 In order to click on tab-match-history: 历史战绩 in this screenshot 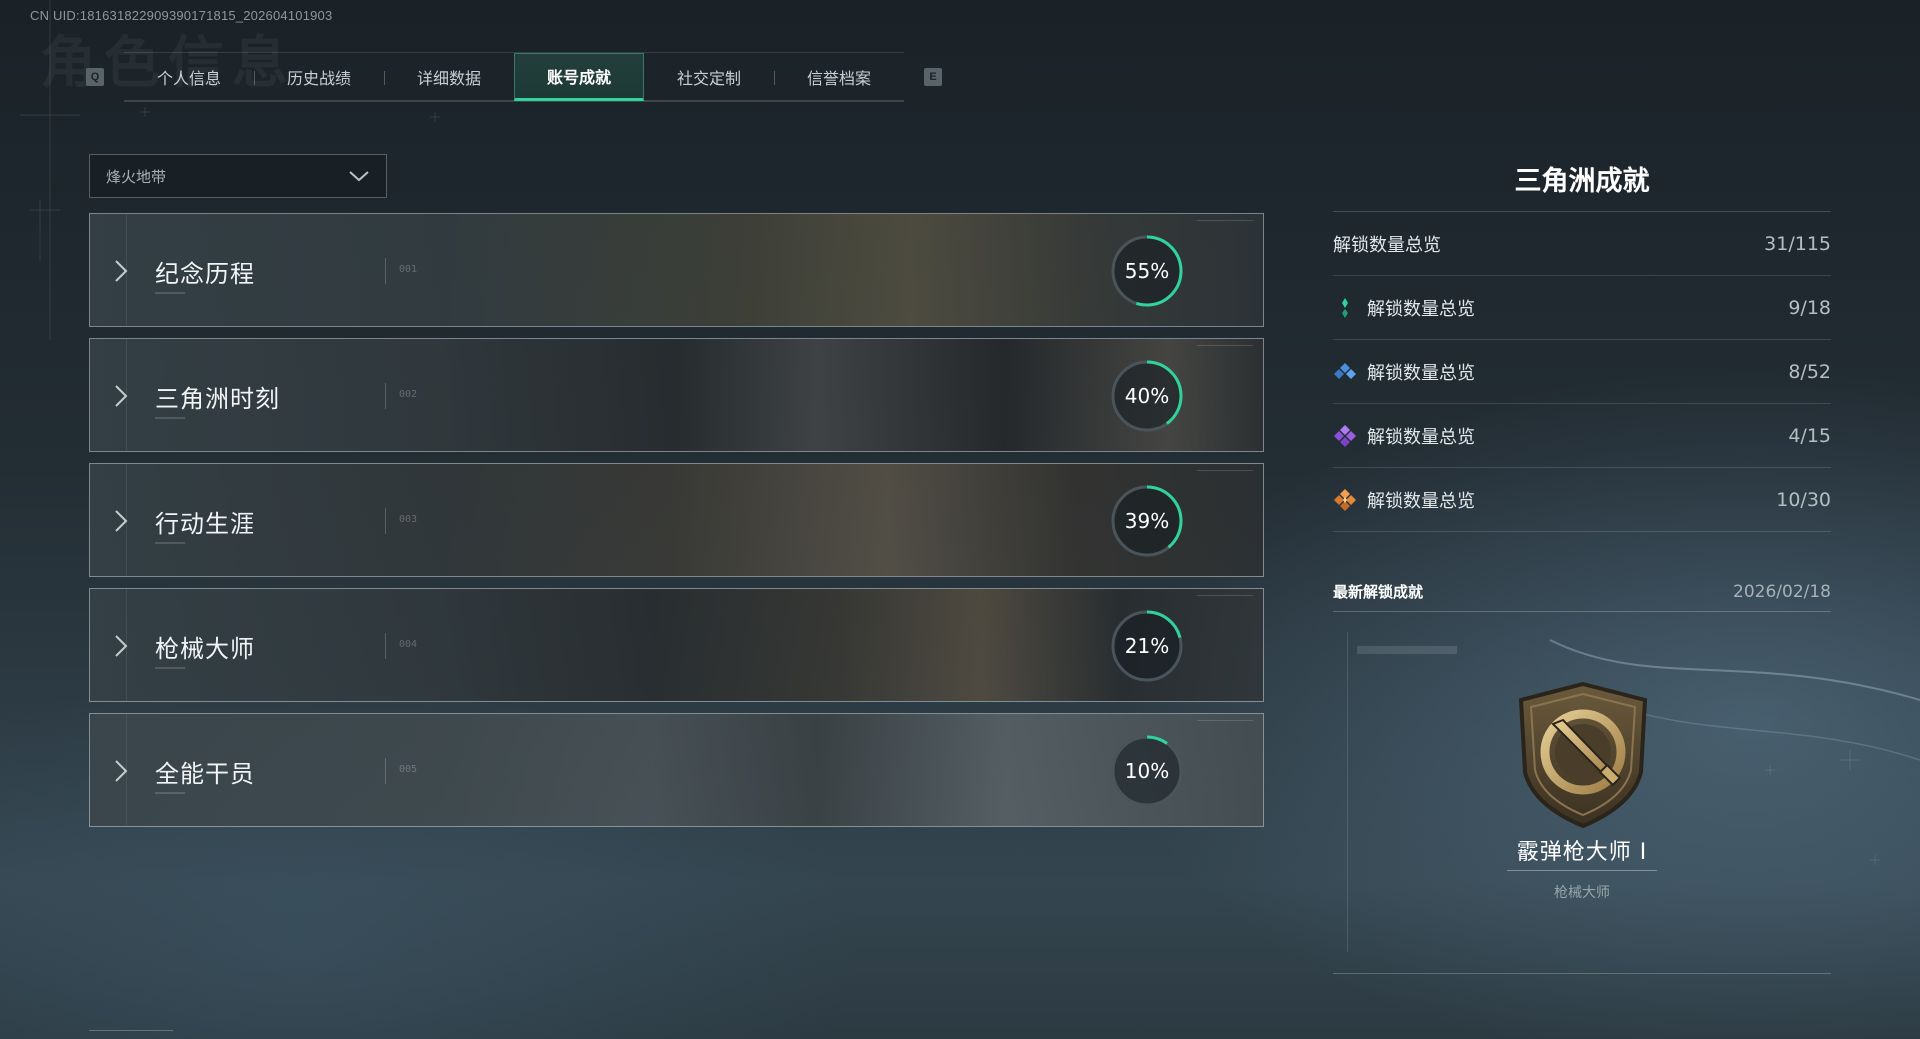, I will do `click(319, 77)`.